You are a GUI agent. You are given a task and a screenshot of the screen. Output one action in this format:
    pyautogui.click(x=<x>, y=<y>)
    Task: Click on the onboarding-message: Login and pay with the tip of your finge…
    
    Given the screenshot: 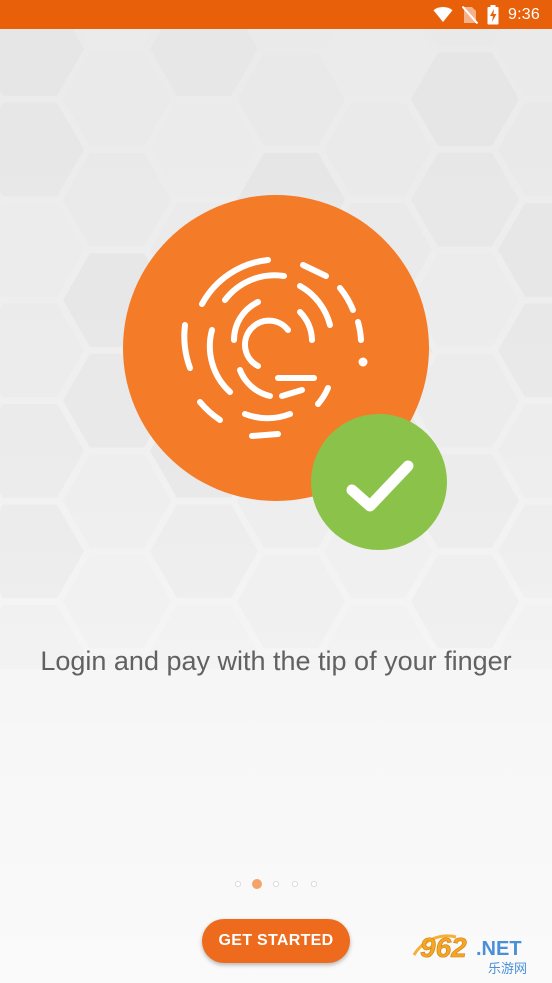 What is the action you would take?
    pyautogui.click(x=276, y=661)
    